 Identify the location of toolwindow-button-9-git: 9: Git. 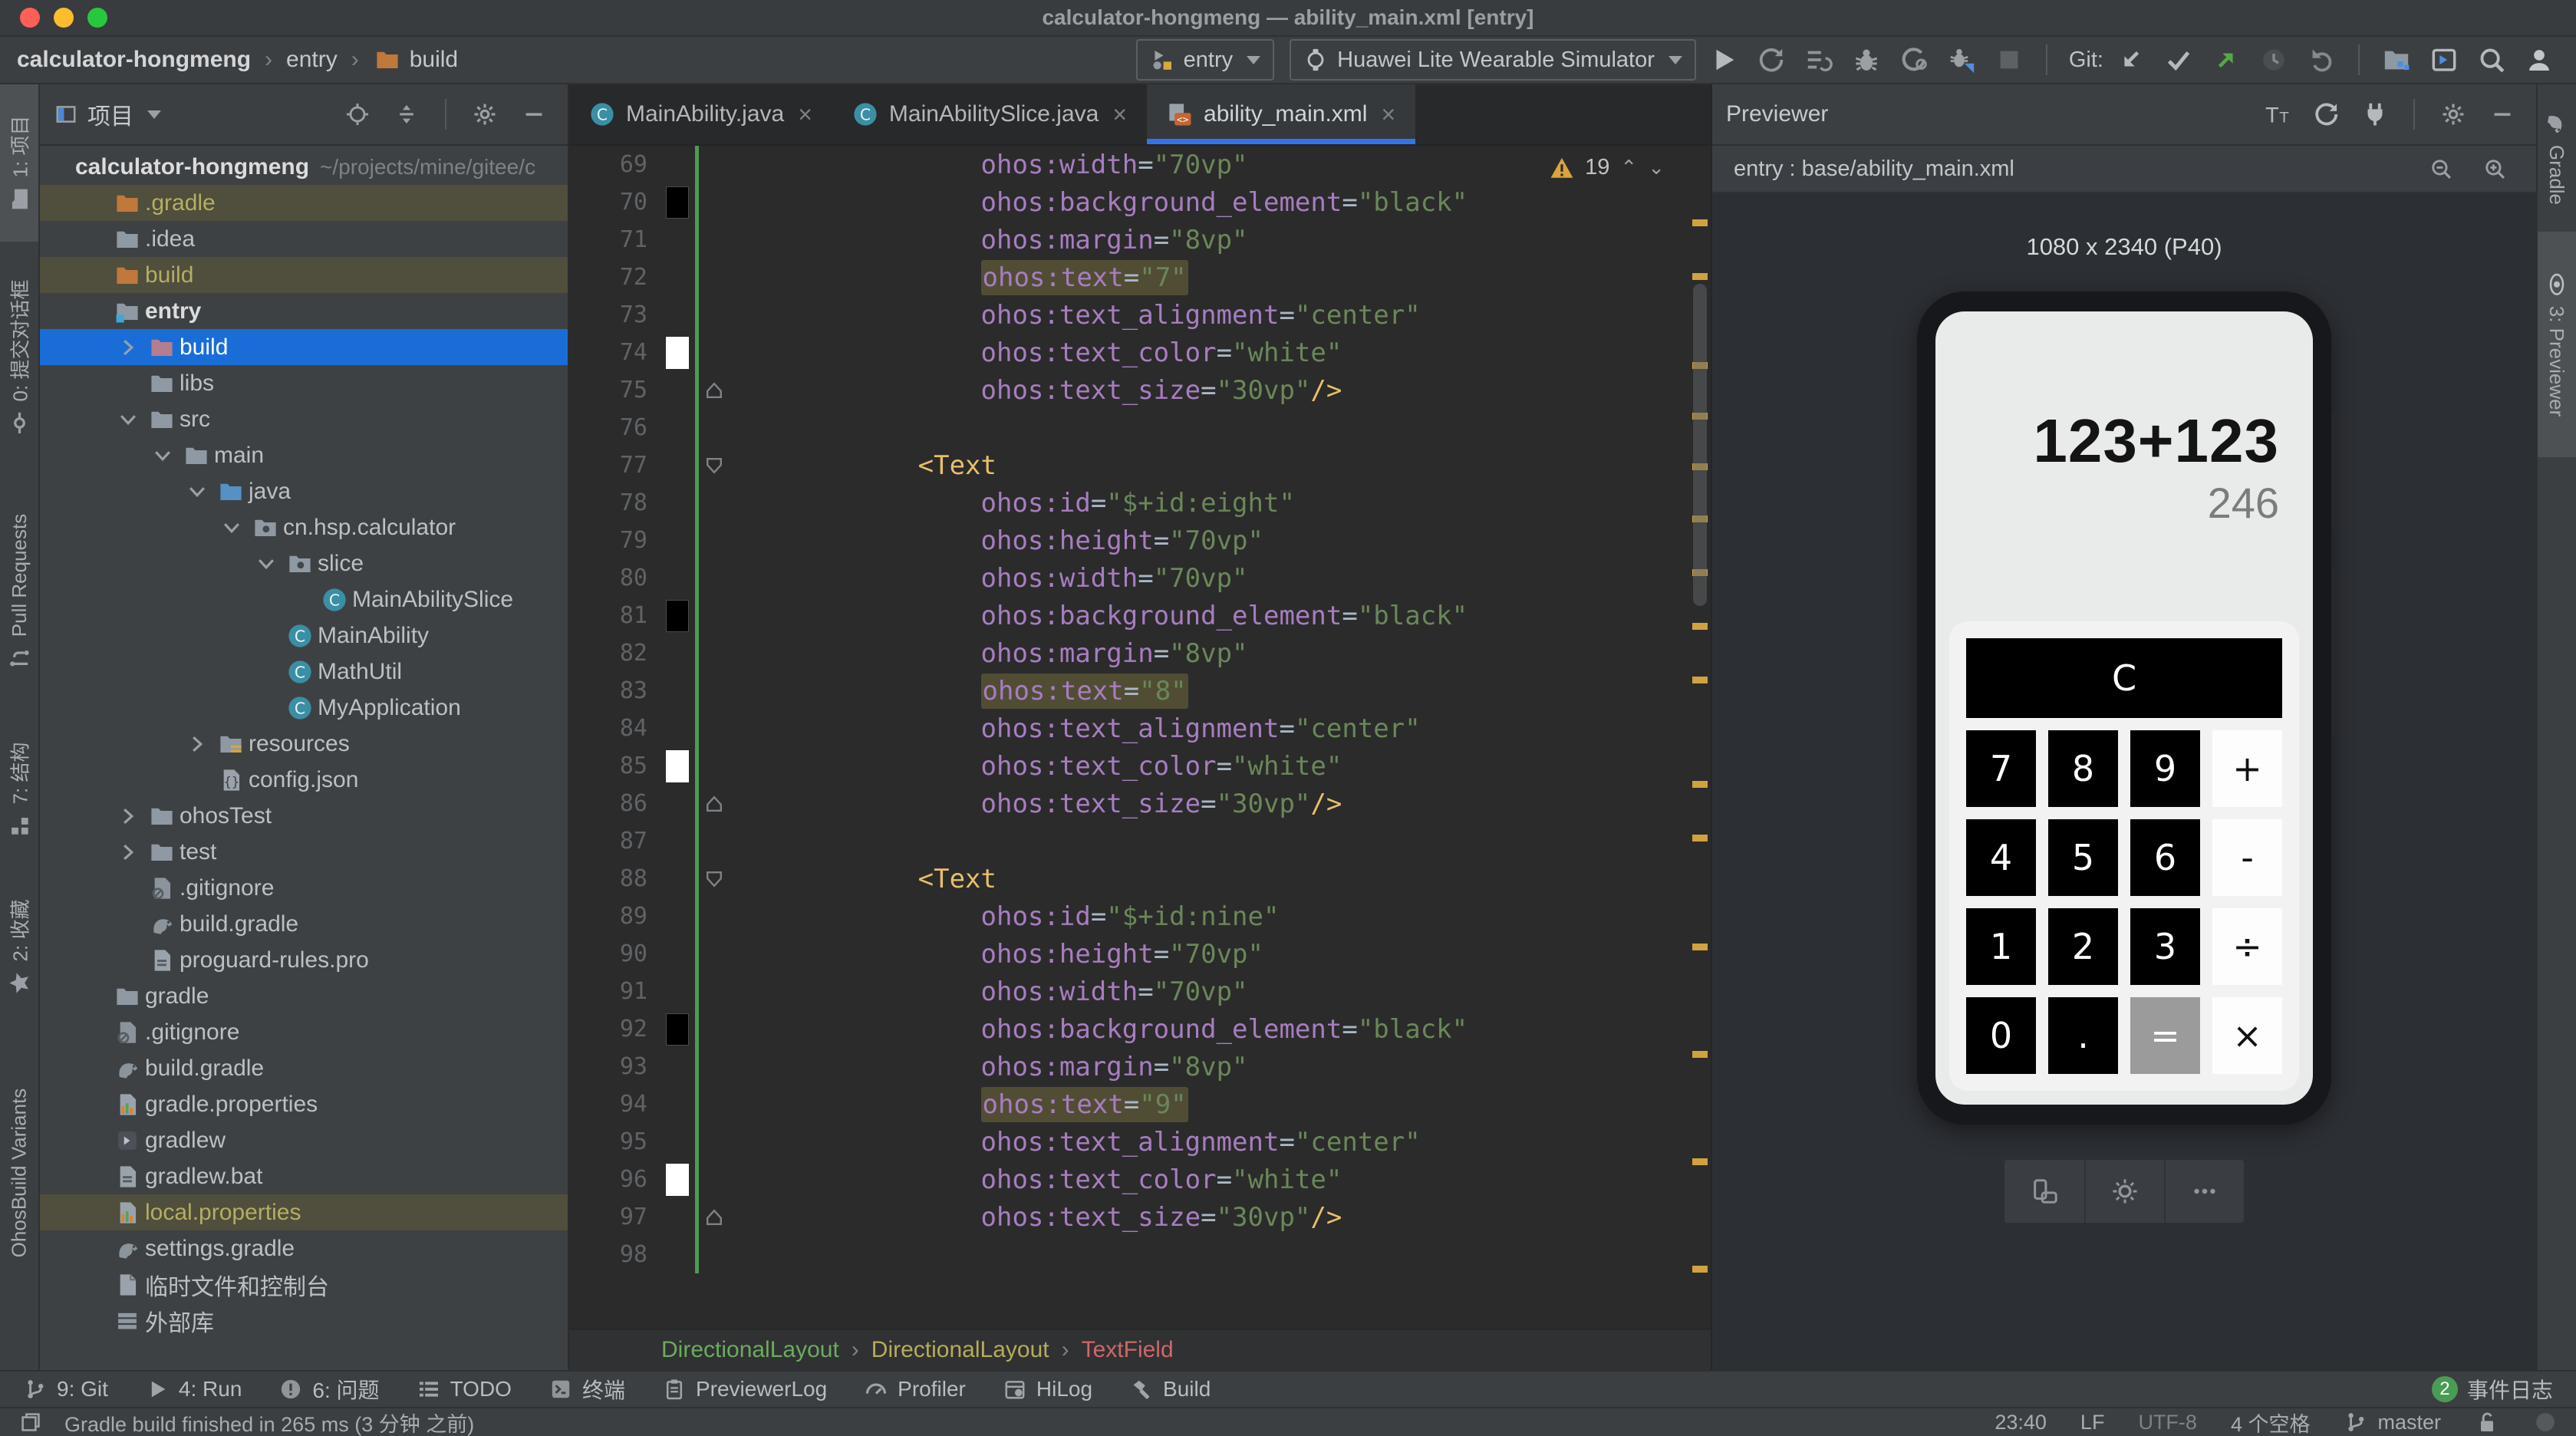
(65, 1389).